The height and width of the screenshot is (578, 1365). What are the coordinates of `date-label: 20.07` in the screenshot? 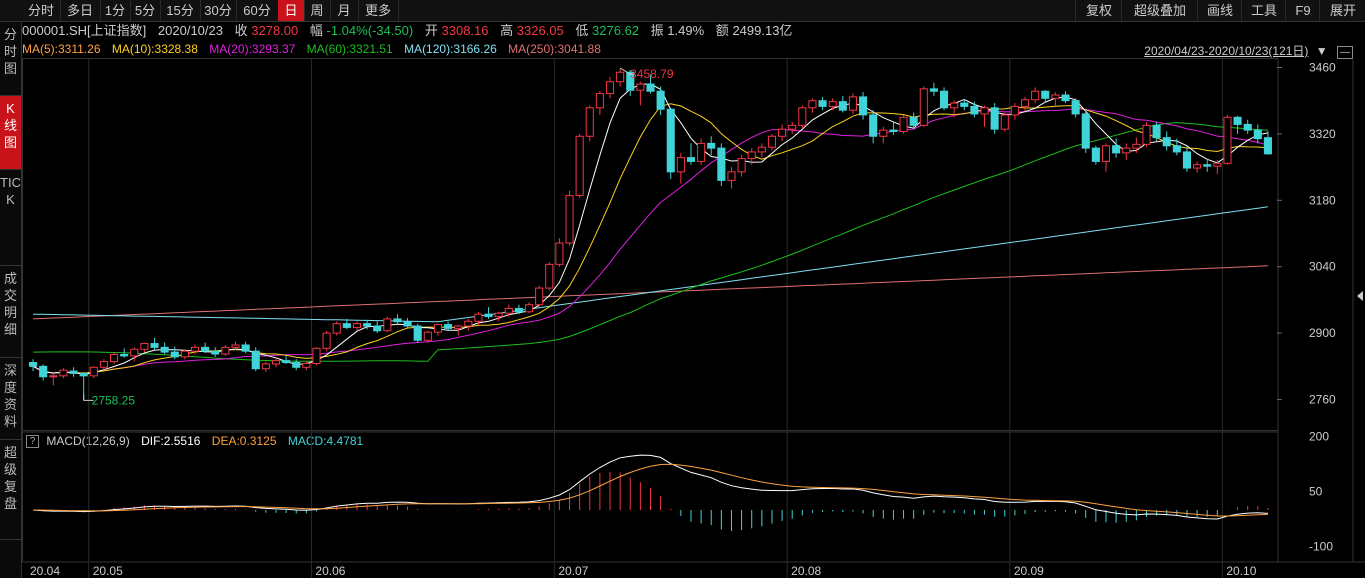 It's located at (573, 571).